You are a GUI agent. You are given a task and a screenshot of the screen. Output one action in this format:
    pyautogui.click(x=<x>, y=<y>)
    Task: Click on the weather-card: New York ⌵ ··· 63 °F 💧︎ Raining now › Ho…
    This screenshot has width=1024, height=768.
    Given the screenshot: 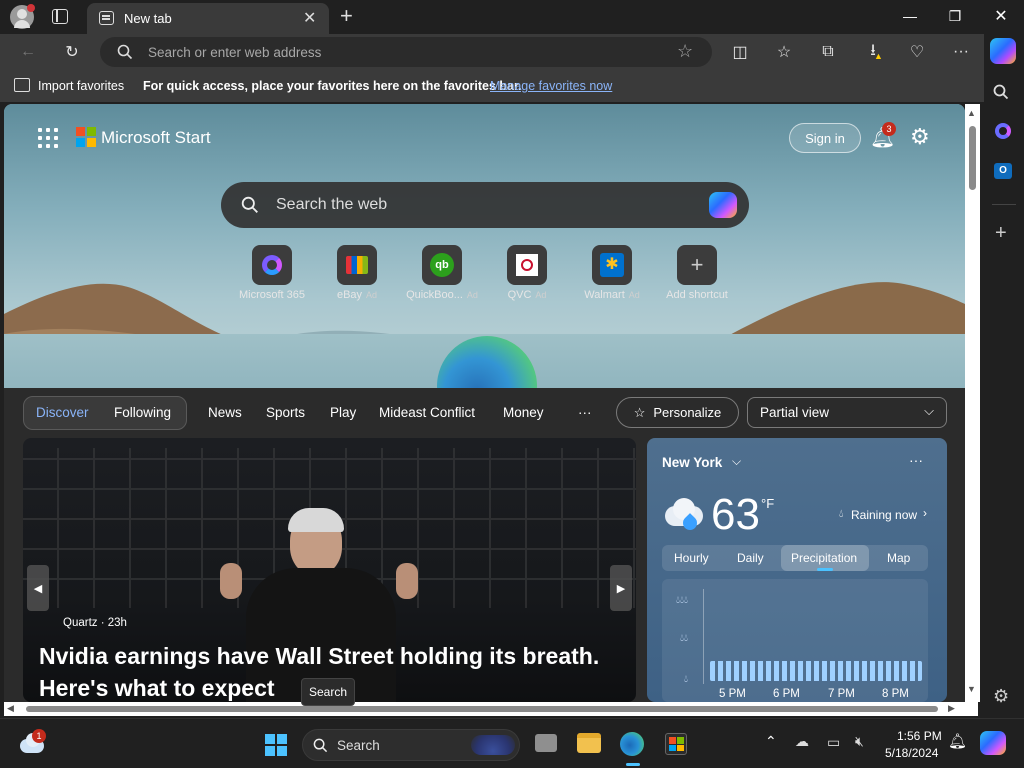 What is the action you would take?
    pyautogui.click(x=797, y=570)
    